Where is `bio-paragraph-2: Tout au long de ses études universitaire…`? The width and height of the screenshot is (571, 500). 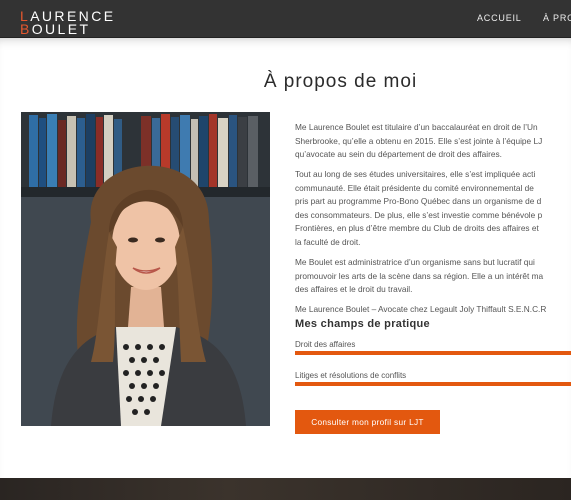 bio-paragraph-2: Tout au long de ses études universitaire… is located at coordinates (433, 209).